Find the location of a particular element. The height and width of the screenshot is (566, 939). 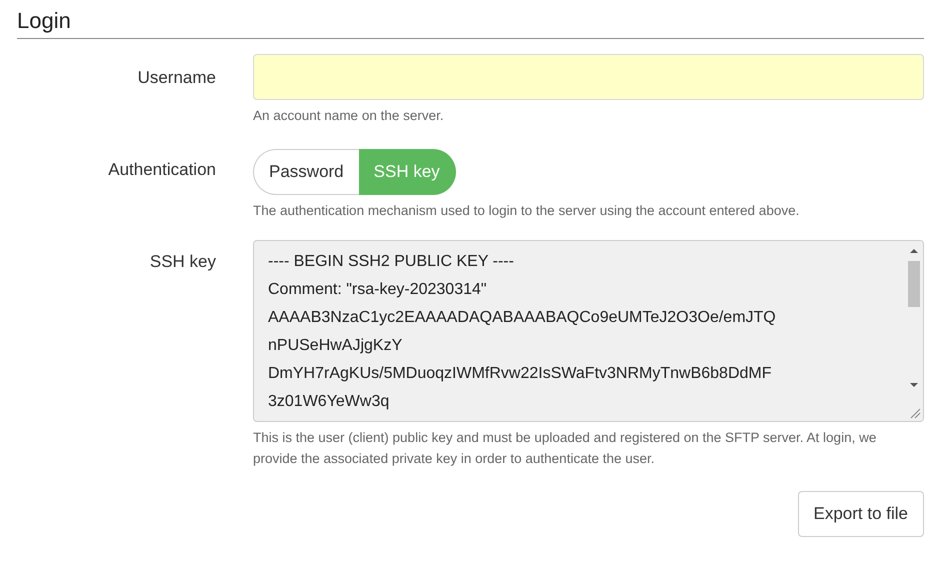

section-title: Login is located at coordinates (44, 20).